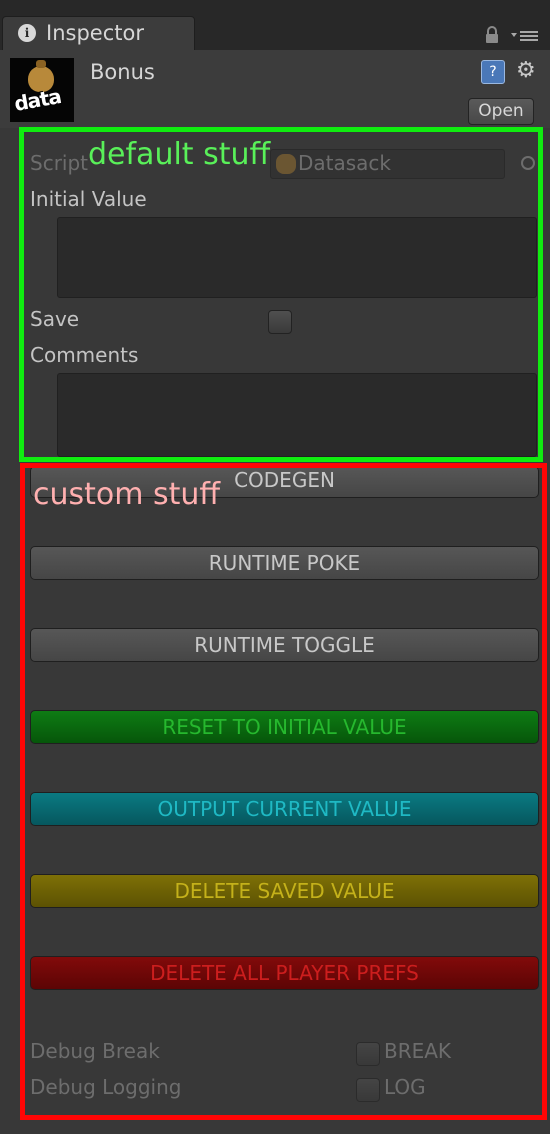 The image size is (550, 1134). Describe the element at coordinates (27, 33) in the screenshot. I see `info-icon: i` at that location.